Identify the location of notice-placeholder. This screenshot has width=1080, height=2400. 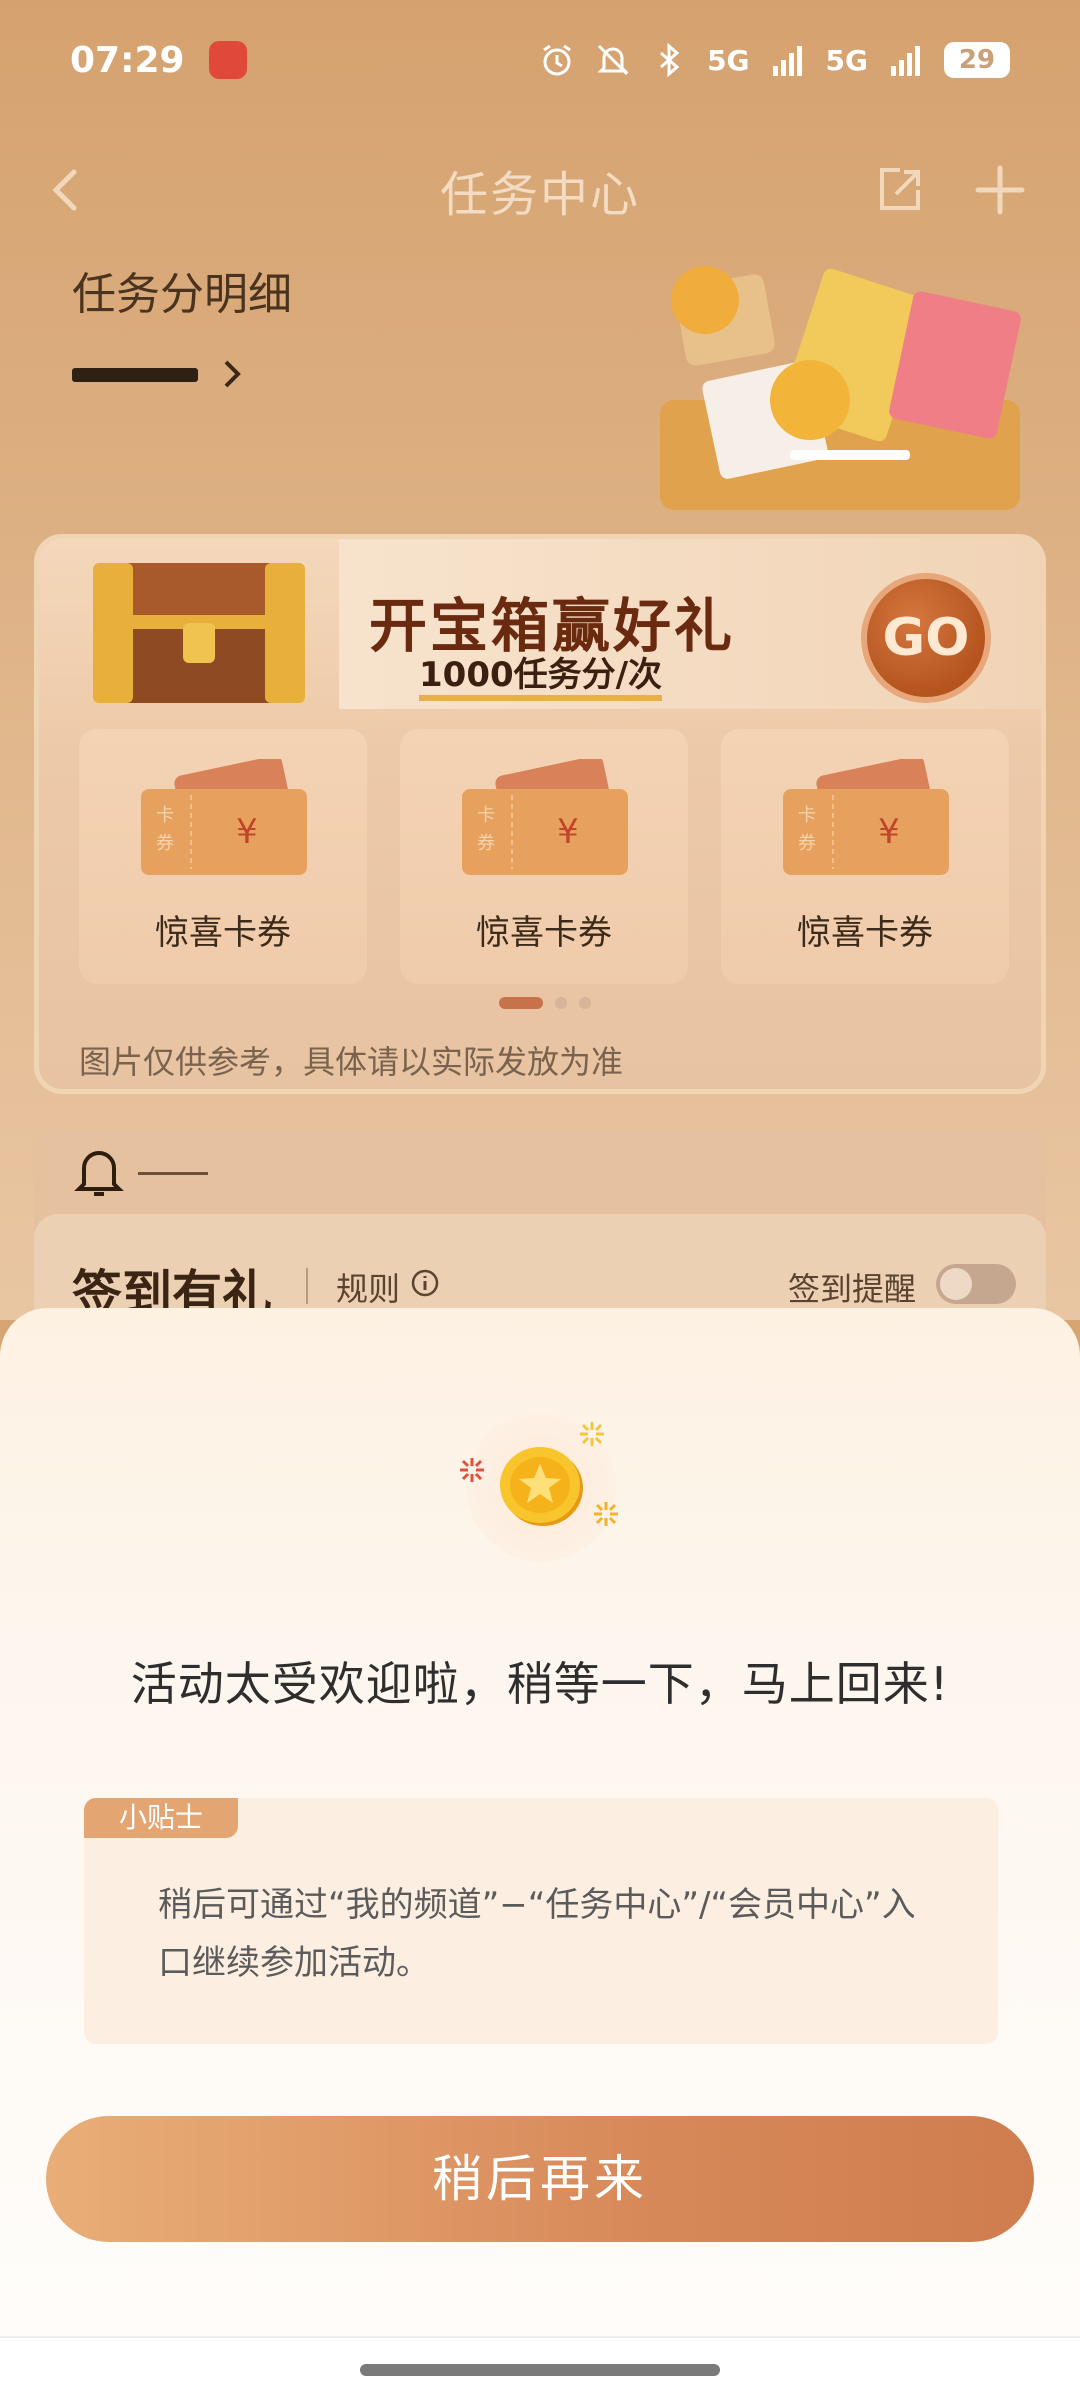
(173, 1173).